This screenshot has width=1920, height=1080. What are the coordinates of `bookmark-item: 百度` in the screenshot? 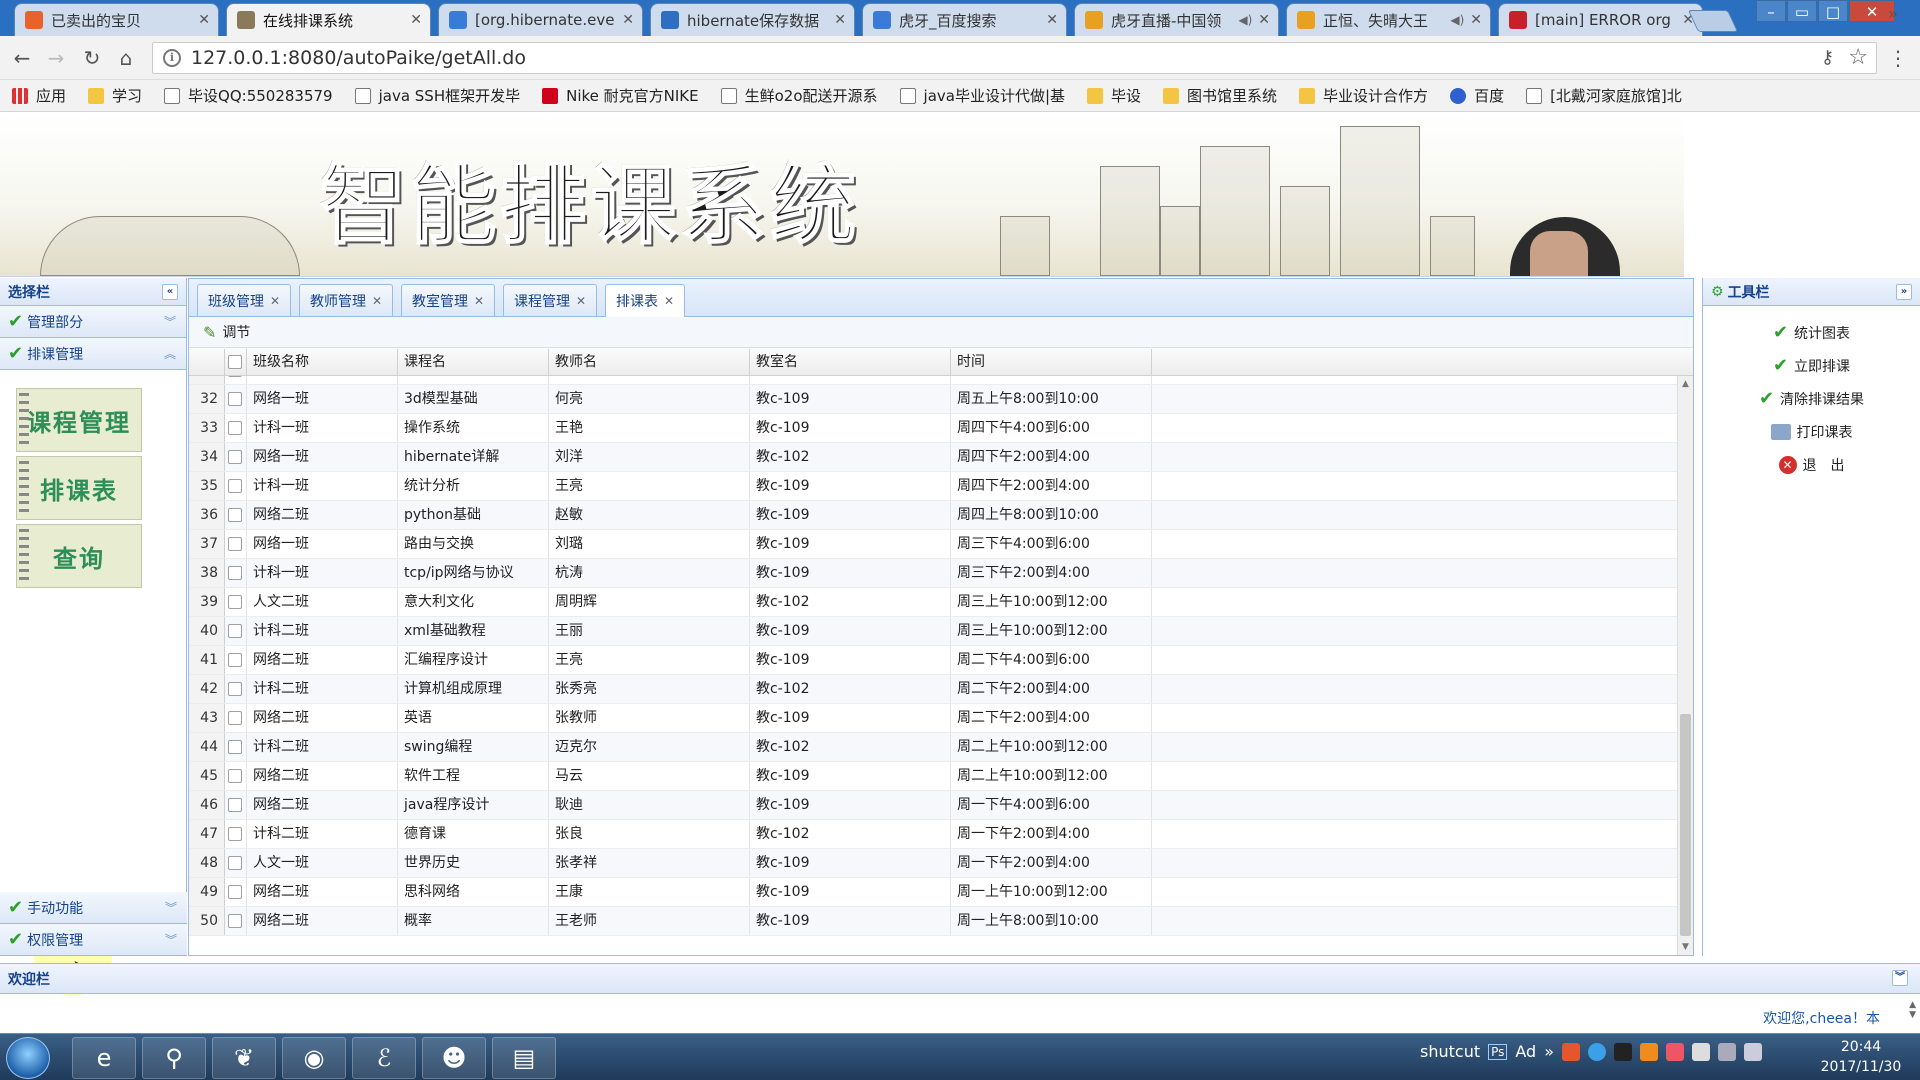 It's located at (1477, 95).